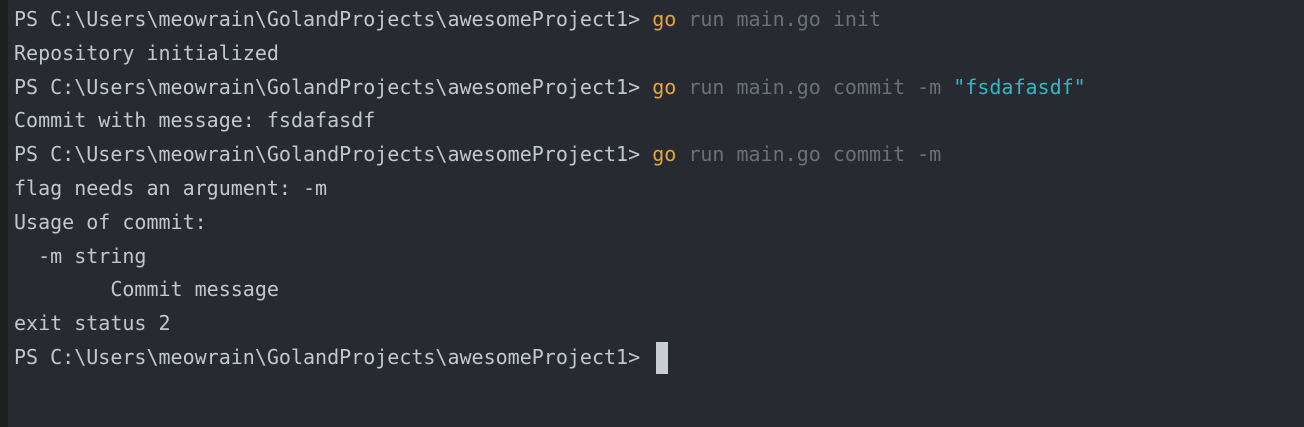  Describe the element at coordinates (659, 223) in the screenshot. I see `output-line: Usage of commit:` at that location.